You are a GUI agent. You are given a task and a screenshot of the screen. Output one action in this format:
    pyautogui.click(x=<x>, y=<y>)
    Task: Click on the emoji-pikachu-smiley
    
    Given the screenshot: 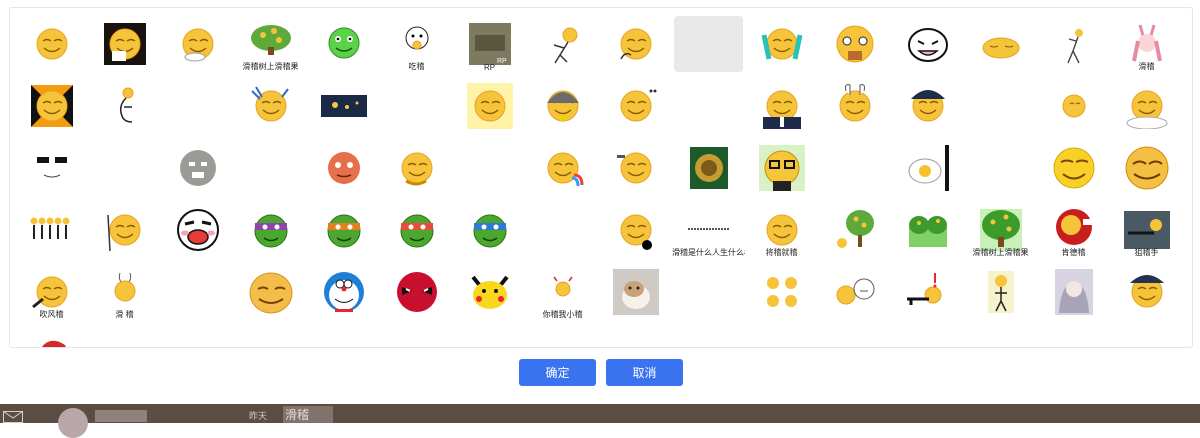 What is the action you would take?
    pyautogui.click(x=489, y=292)
    